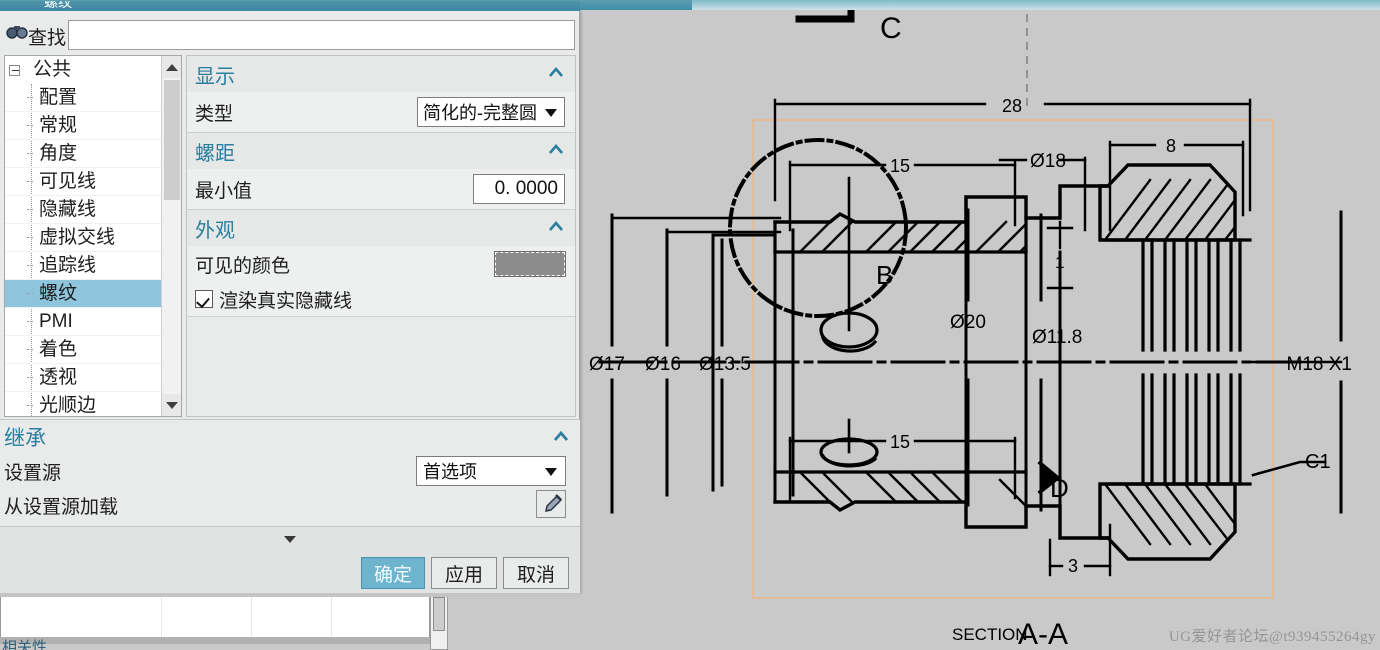 The width and height of the screenshot is (1380, 650). Describe the element at coordinates (171, 405) in the screenshot. I see `scroll-down-icon` at that location.